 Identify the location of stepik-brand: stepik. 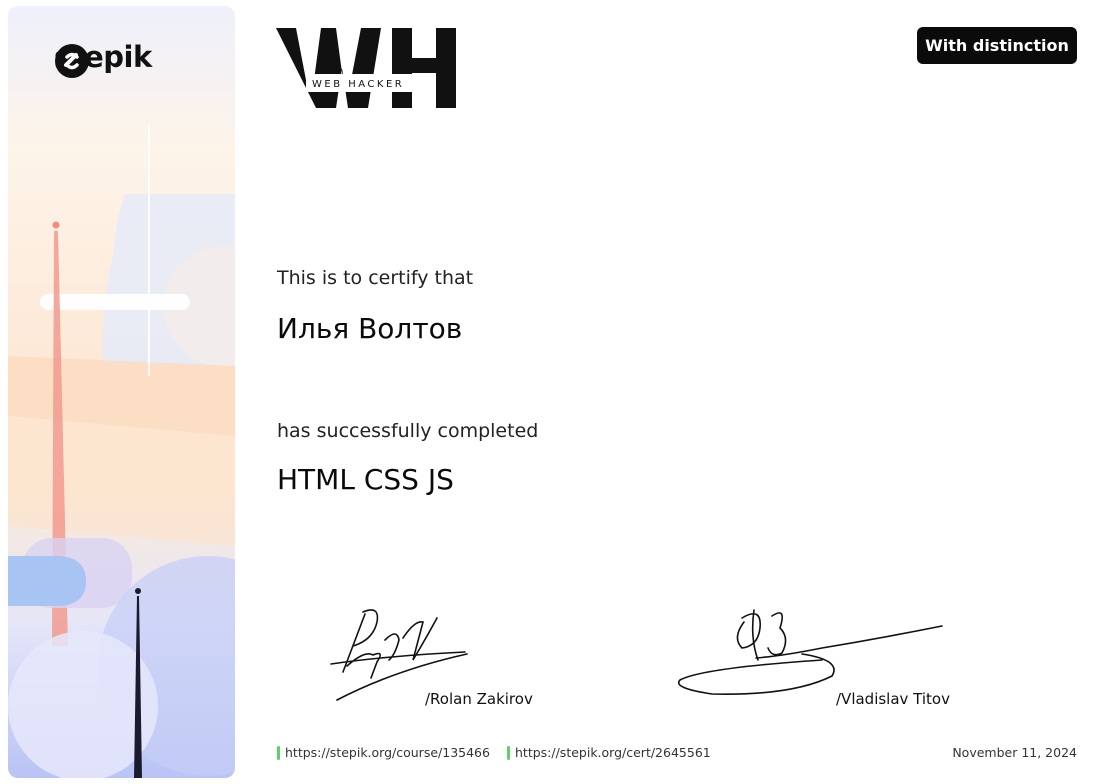
(103, 60).